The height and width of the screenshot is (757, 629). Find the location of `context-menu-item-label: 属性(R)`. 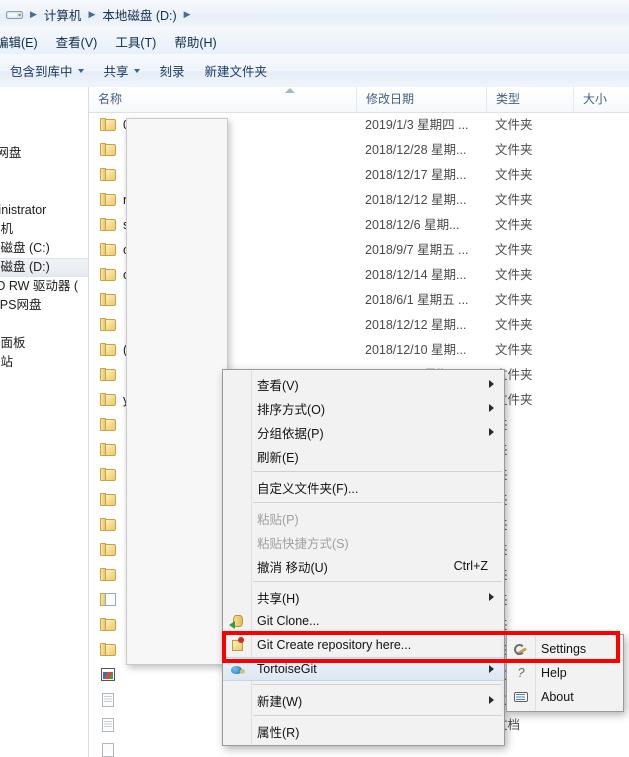

context-menu-item-label: 属性(R) is located at coordinates (278, 732).